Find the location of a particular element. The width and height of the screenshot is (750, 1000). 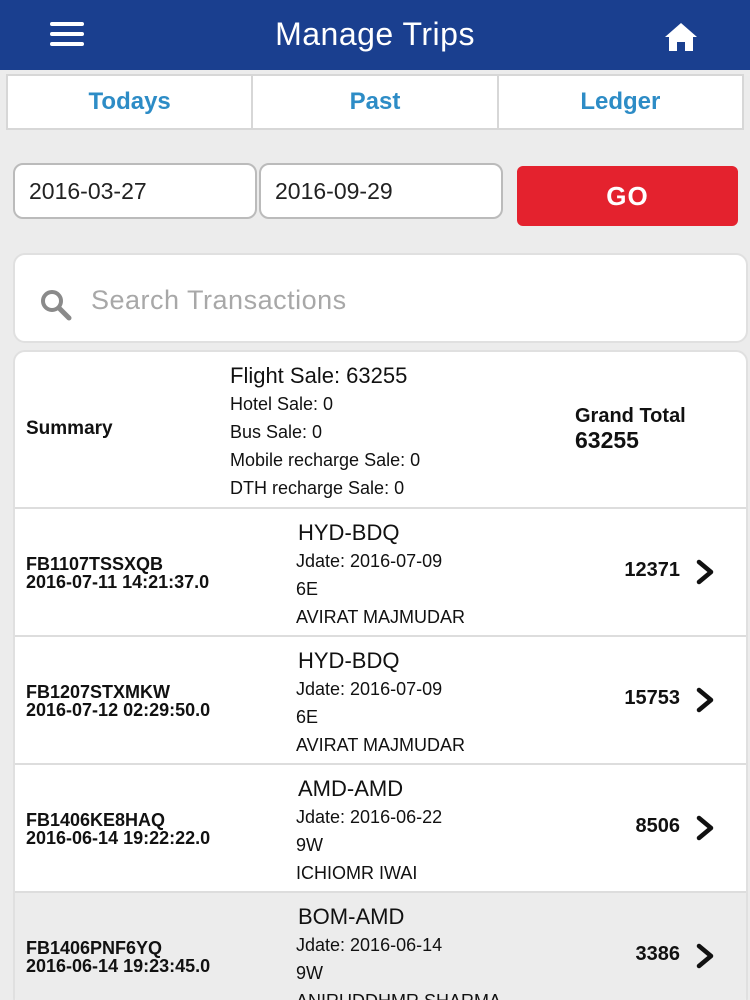

hotel-sale: Hotel Sale: 0 is located at coordinates (282, 404).